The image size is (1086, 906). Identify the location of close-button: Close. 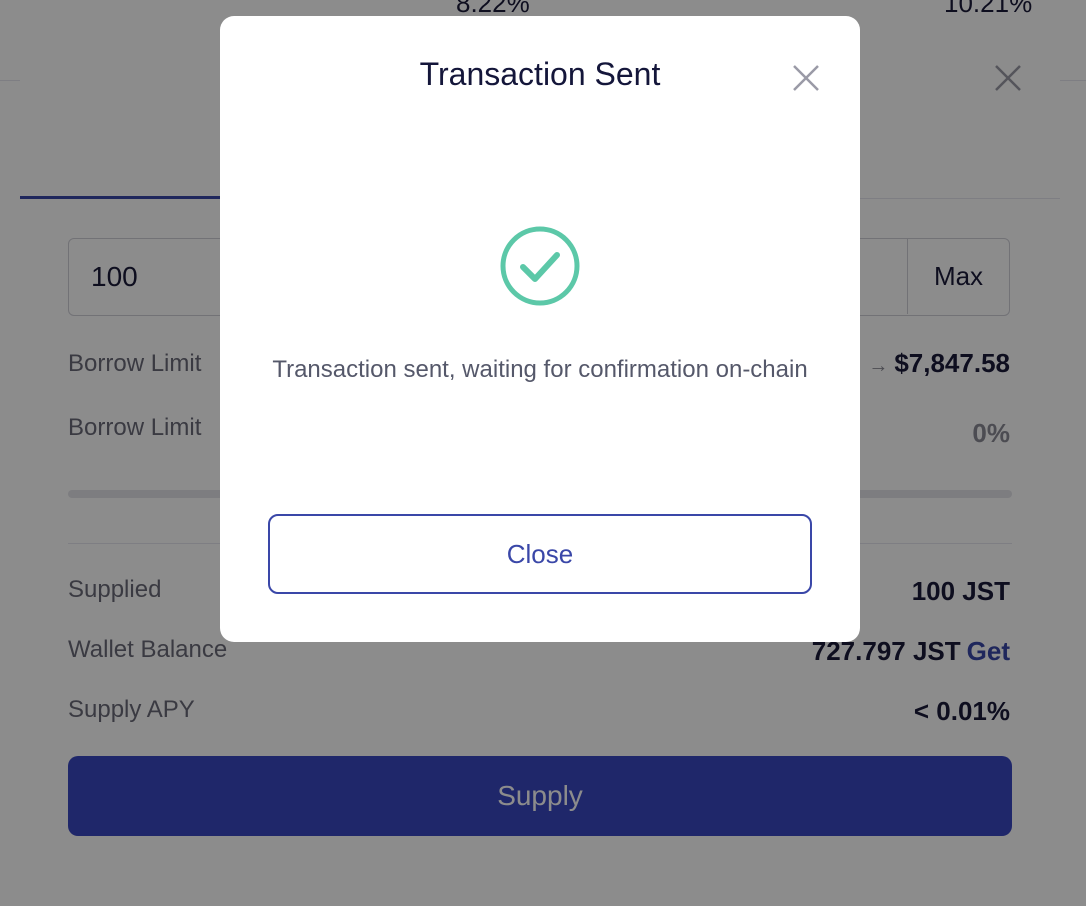
(540, 554).